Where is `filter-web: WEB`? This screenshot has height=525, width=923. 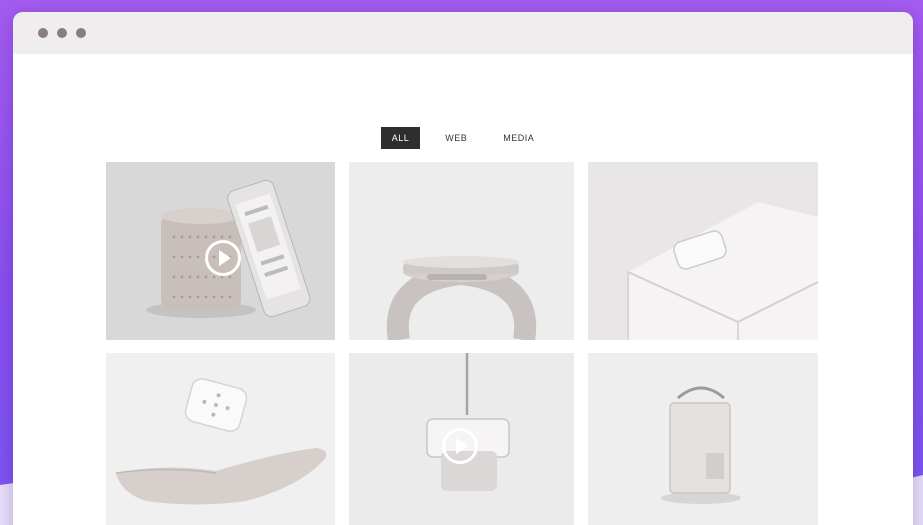
filter-web: WEB is located at coordinates (456, 138).